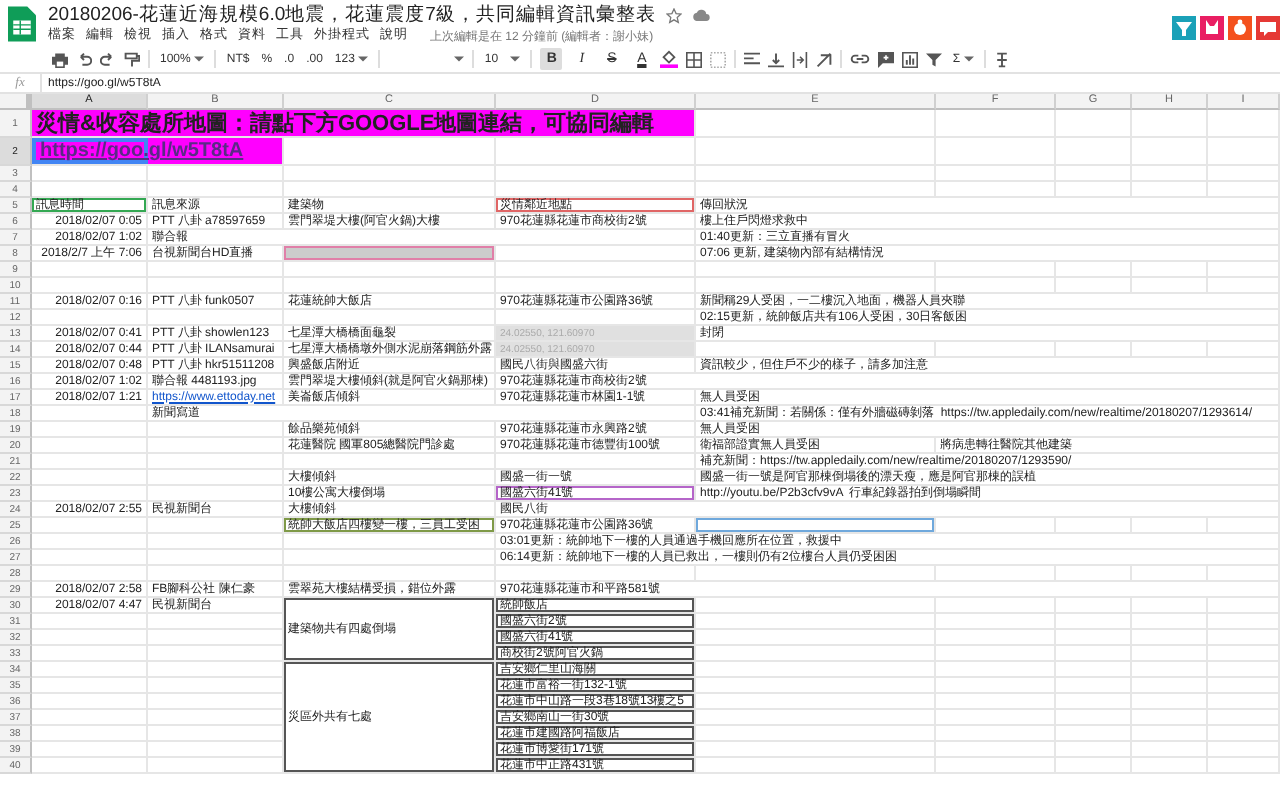  What do you see at coordinates (860, 59) in the screenshot?
I see `link-icon` at bounding box center [860, 59].